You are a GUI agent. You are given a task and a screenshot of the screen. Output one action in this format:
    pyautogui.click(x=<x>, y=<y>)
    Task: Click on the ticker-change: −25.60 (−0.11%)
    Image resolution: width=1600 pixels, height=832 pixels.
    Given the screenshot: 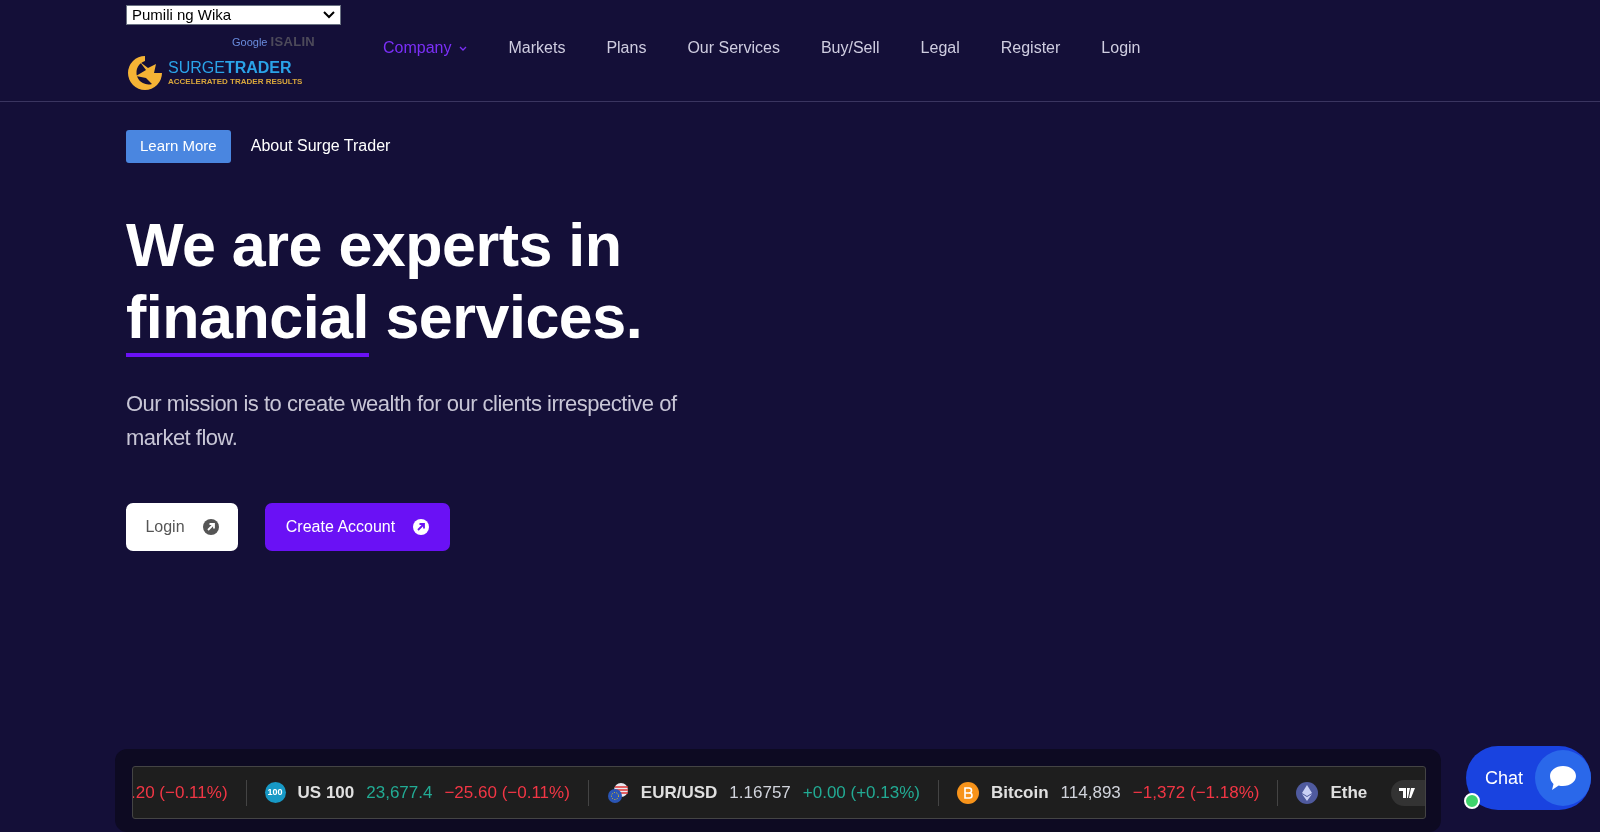 What is the action you would take?
    pyautogui.click(x=507, y=792)
    